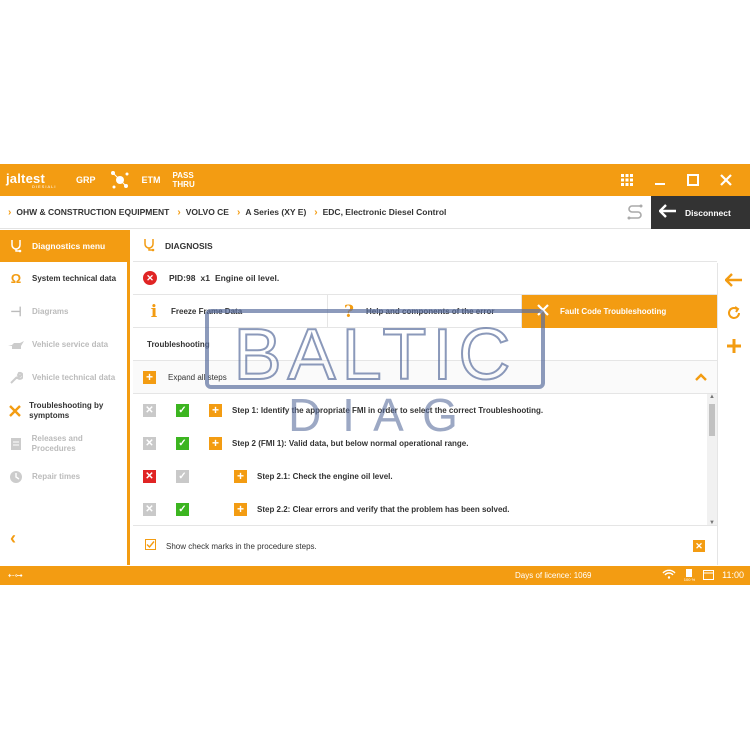 Image resolution: width=750 pixels, height=750 pixels. Describe the element at coordinates (734, 279) in the screenshot. I see `back-arrow-icon` at that location.